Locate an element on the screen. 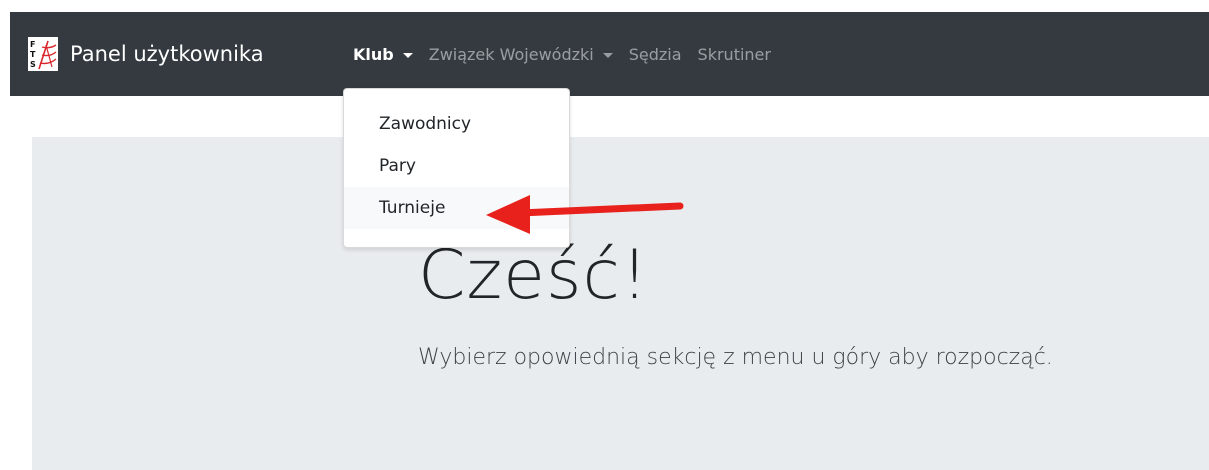 The image size is (1209, 470). nav-item-skrutiner: Skrutiner is located at coordinates (734, 54).